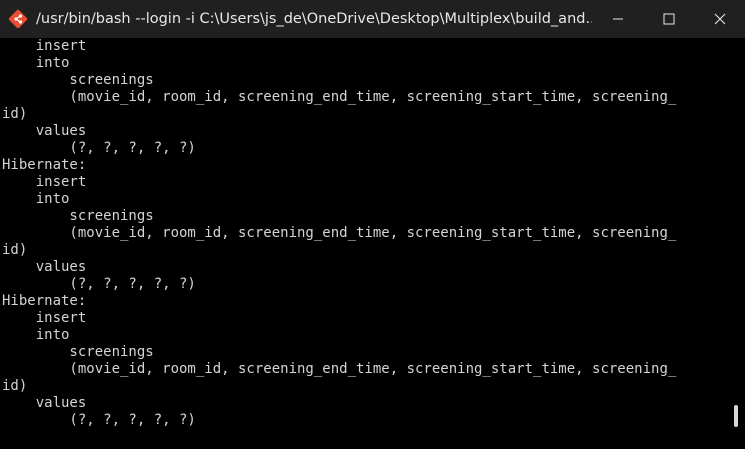 The width and height of the screenshot is (745, 449). What do you see at coordinates (736, 416) in the screenshot?
I see `scrollbar-thumb` at bounding box center [736, 416].